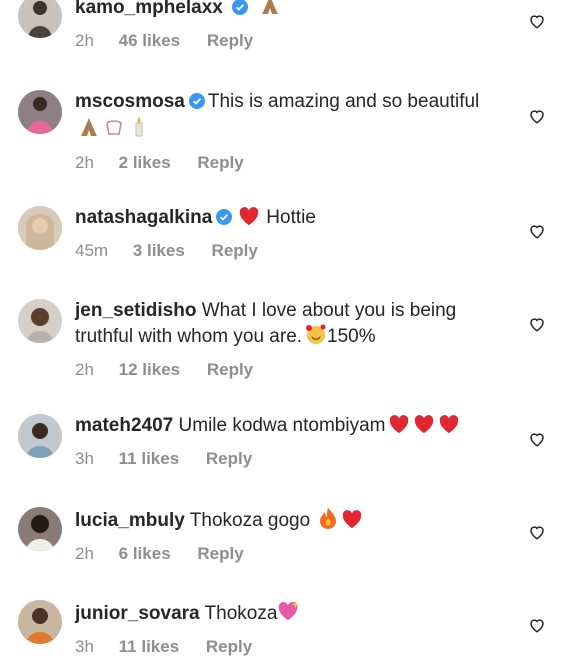 This screenshot has width=576, height=672. What do you see at coordinates (316, 337) in the screenshot?
I see `smiling-face-with-hearts-emoji` at bounding box center [316, 337].